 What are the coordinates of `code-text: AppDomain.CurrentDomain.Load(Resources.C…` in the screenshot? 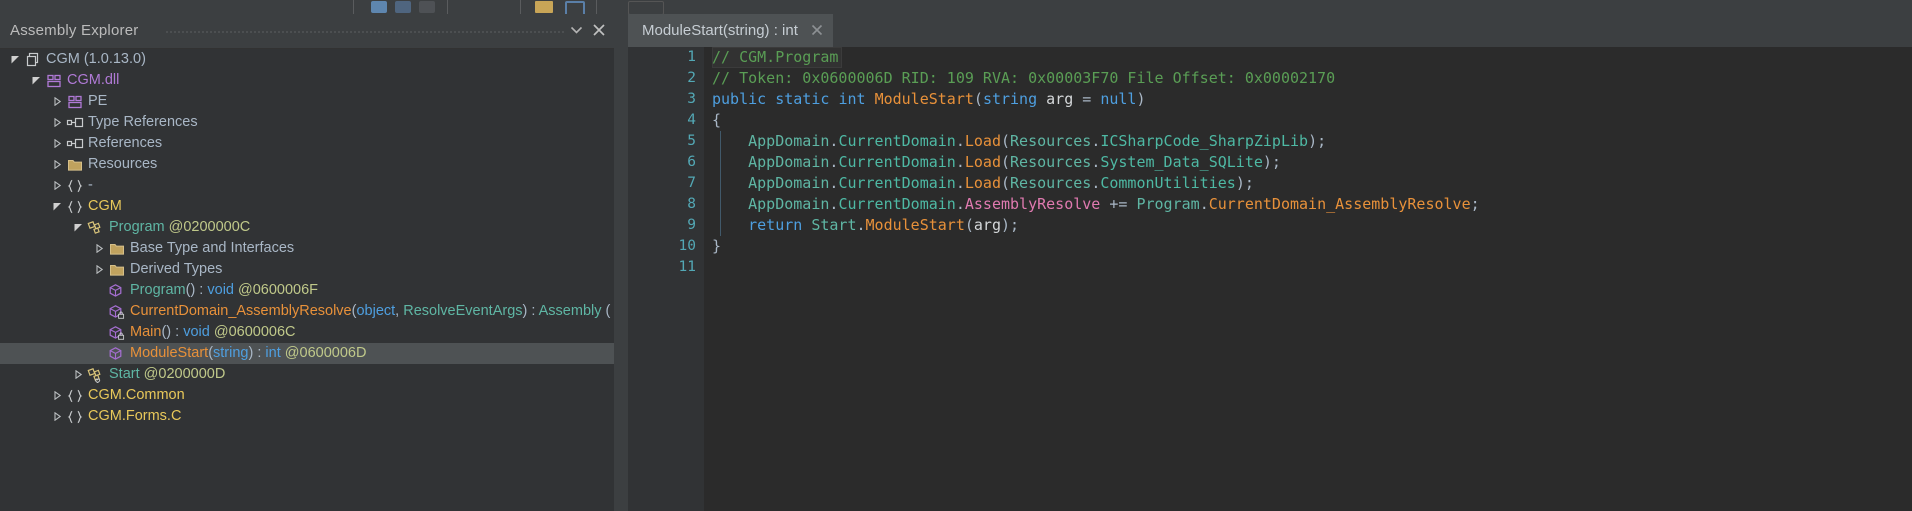 It's located at (1001, 183).